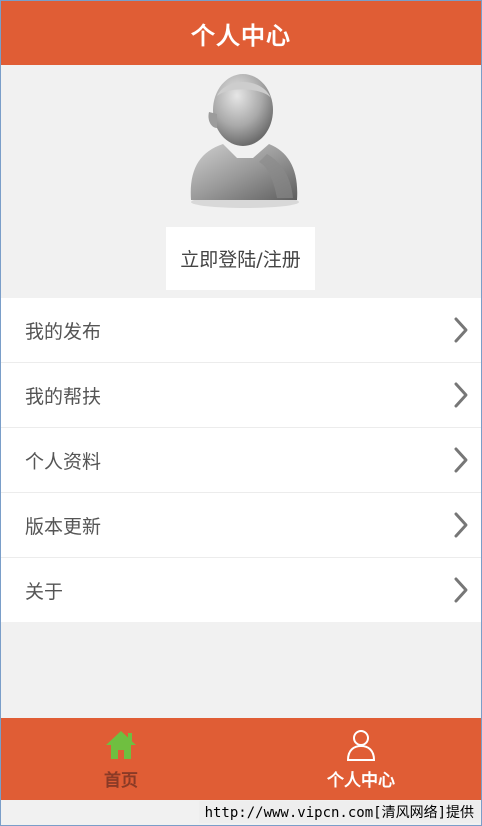 This screenshot has width=482, height=826. I want to click on menu-item-about: 关于, so click(241, 590).